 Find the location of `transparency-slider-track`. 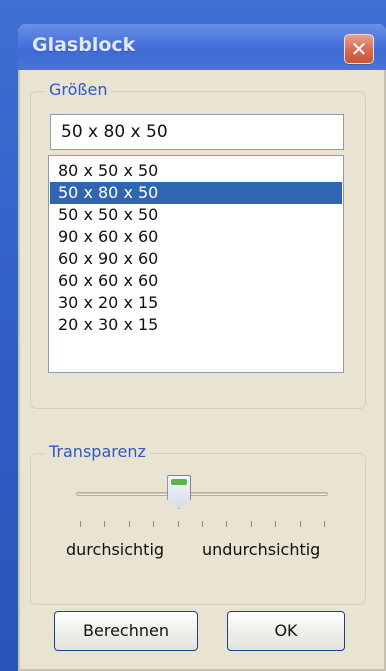

transparency-slider-track is located at coordinates (202, 494).